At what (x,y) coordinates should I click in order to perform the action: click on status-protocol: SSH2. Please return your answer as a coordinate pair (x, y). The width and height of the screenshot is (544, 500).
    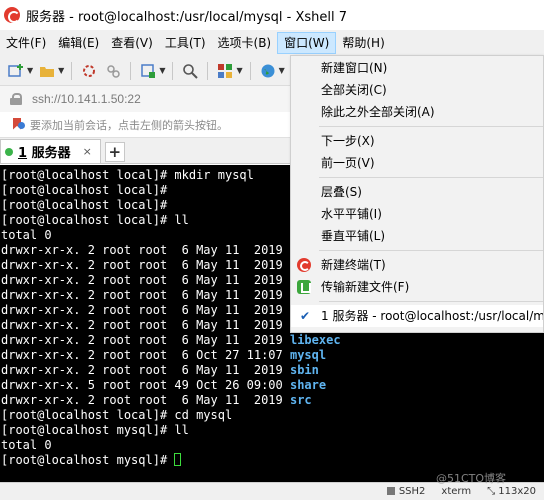
    Looking at the image, I should click on (406, 491).